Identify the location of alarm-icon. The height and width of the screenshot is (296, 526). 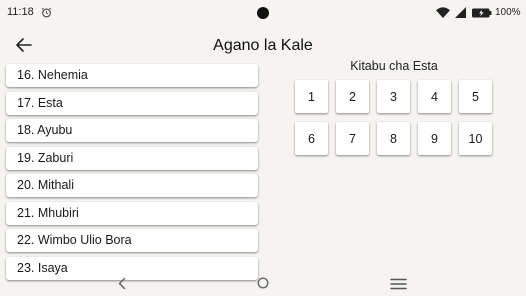
(46, 12).